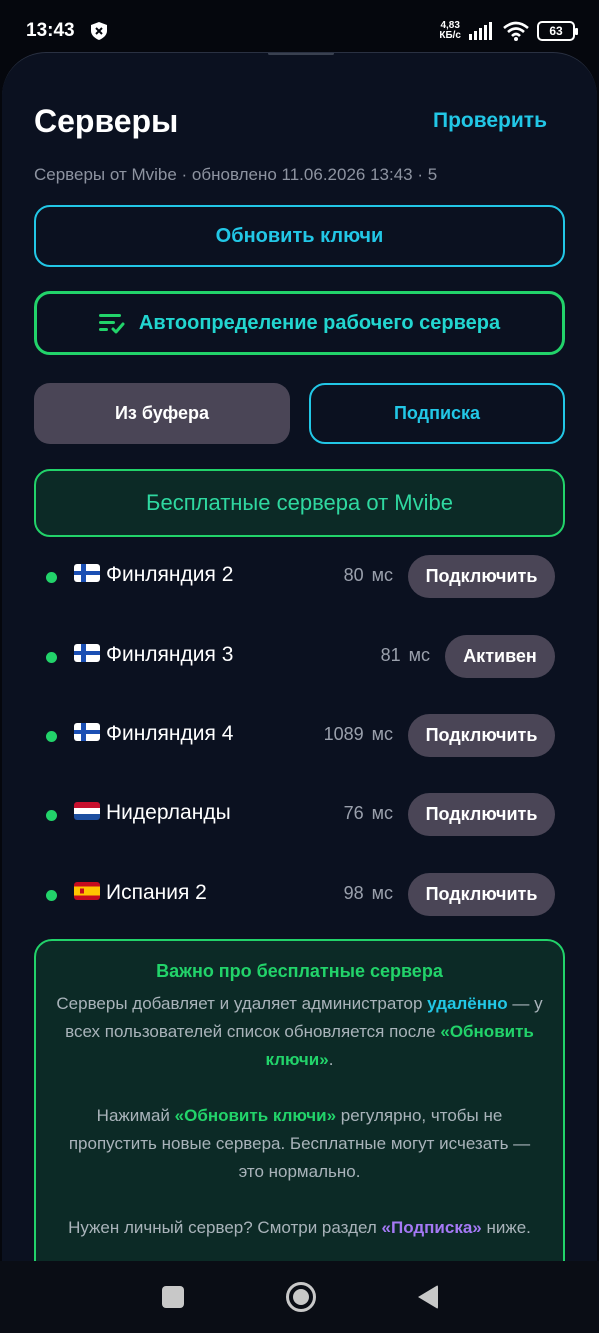  What do you see at coordinates (98, 31) in the screenshot?
I see `vpn-shield-icon` at bounding box center [98, 31].